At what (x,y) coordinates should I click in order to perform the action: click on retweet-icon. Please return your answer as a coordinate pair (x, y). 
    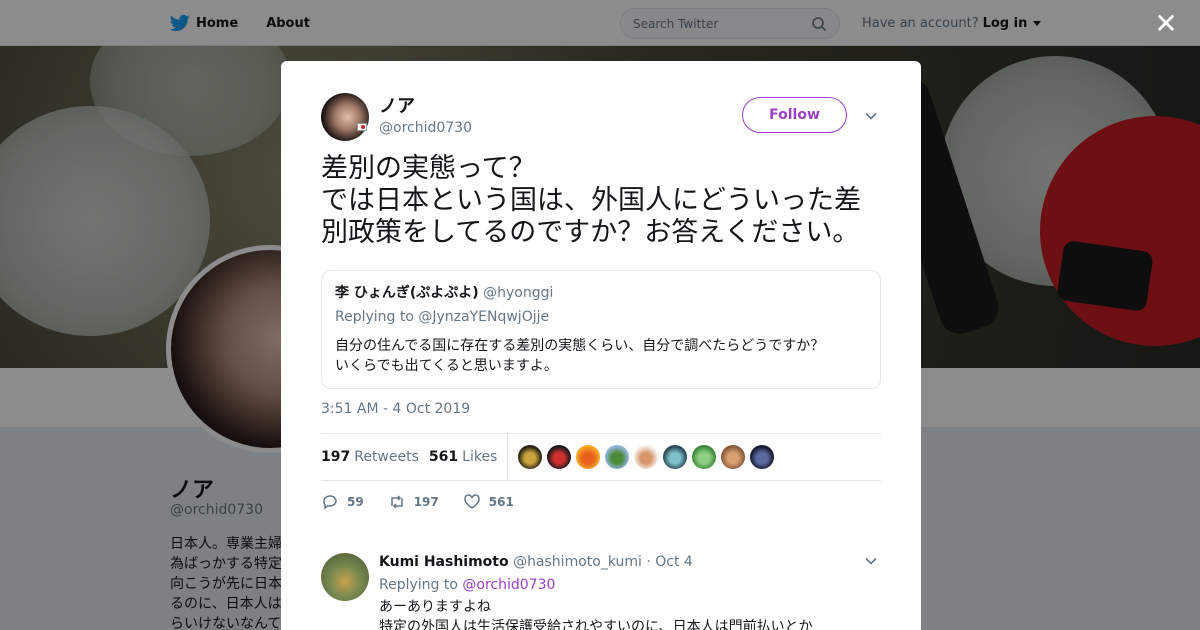
    Looking at the image, I should click on (396, 502).